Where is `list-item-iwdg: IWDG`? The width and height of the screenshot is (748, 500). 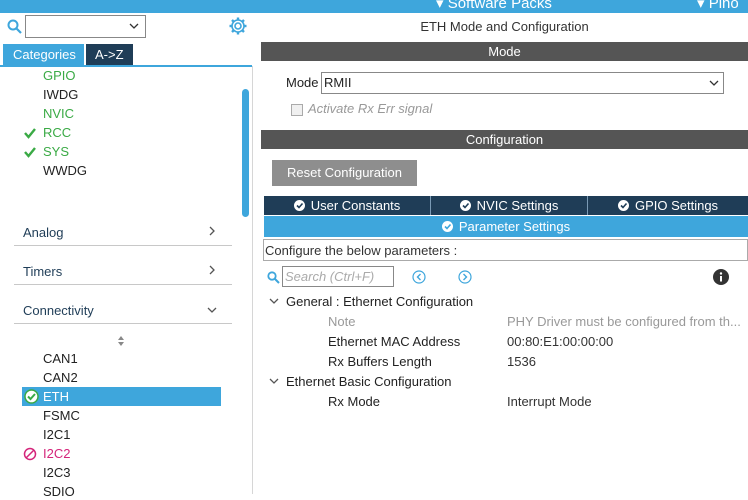 list-item-iwdg: IWDG is located at coordinates (60, 94).